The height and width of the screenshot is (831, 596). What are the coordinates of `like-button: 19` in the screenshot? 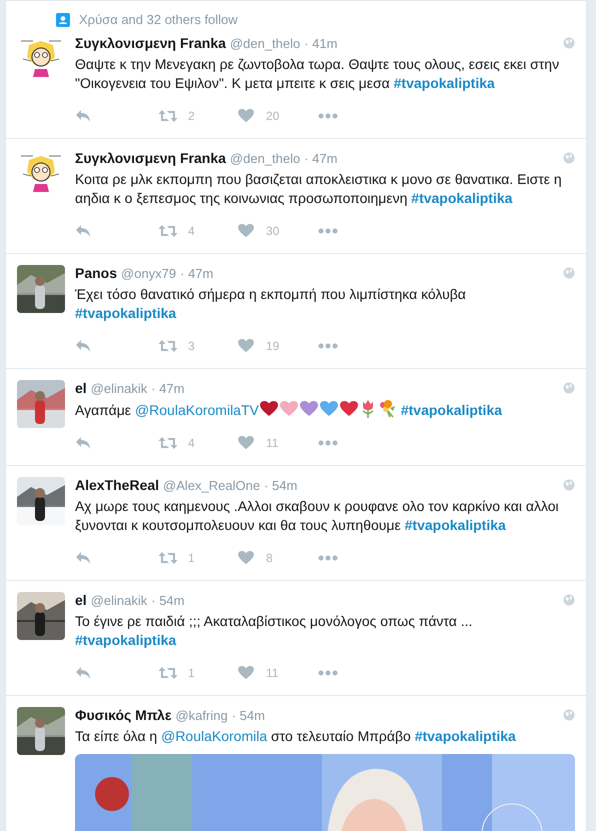 It's located at (278, 345).